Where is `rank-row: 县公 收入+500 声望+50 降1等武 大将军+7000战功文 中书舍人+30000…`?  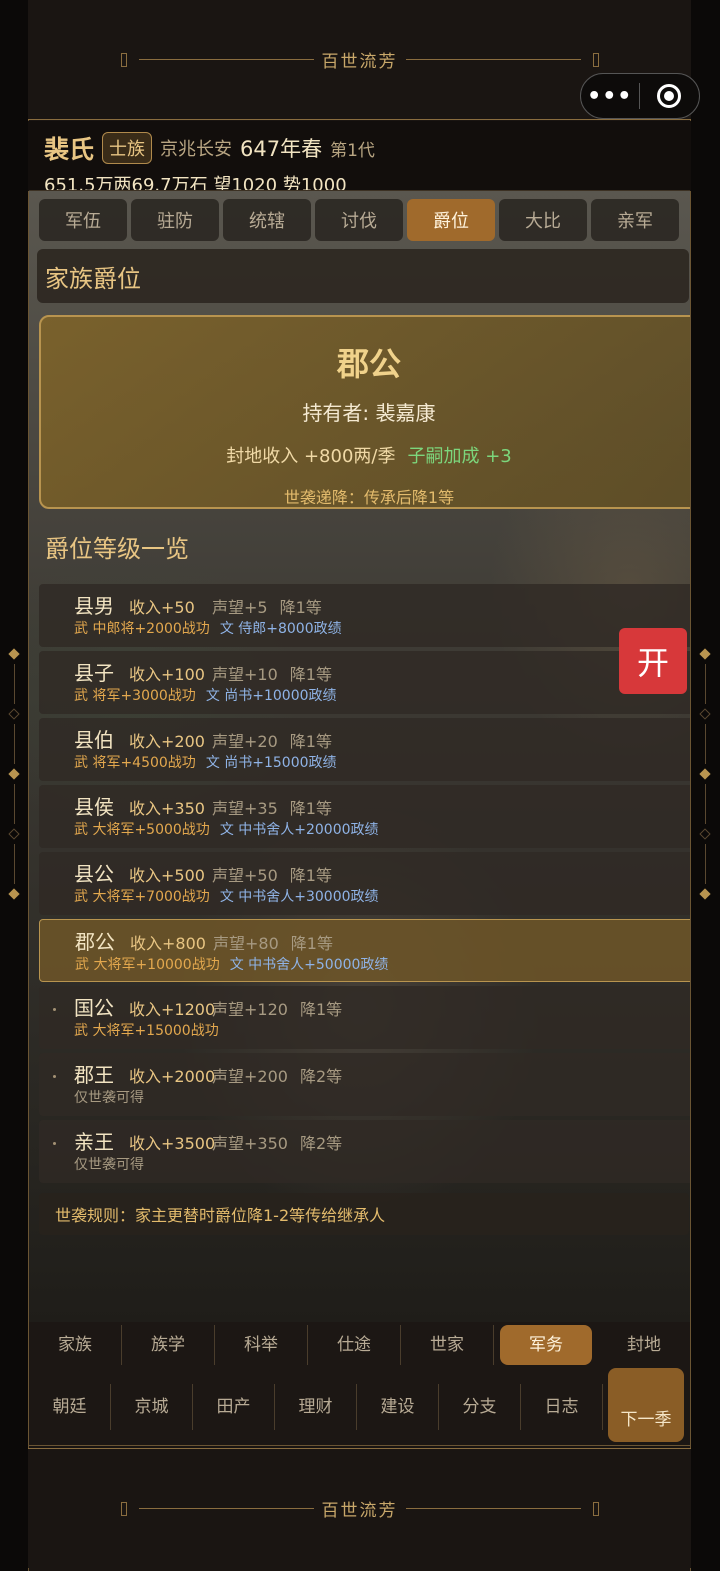
rank-row: 县公 收入+500 声望+50 降1等武 大将军+7000战功文 中书舍人+30000… is located at coordinates (364, 883).